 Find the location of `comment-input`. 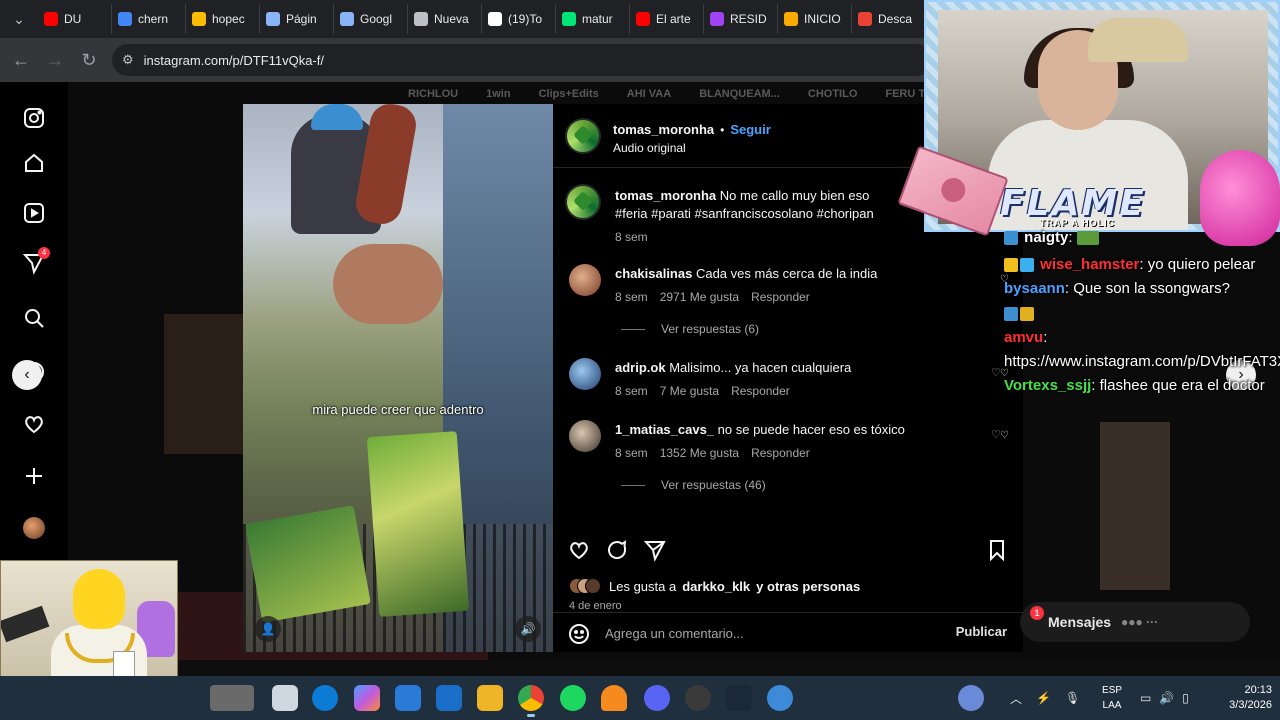

comment-input is located at coordinates (775, 633).